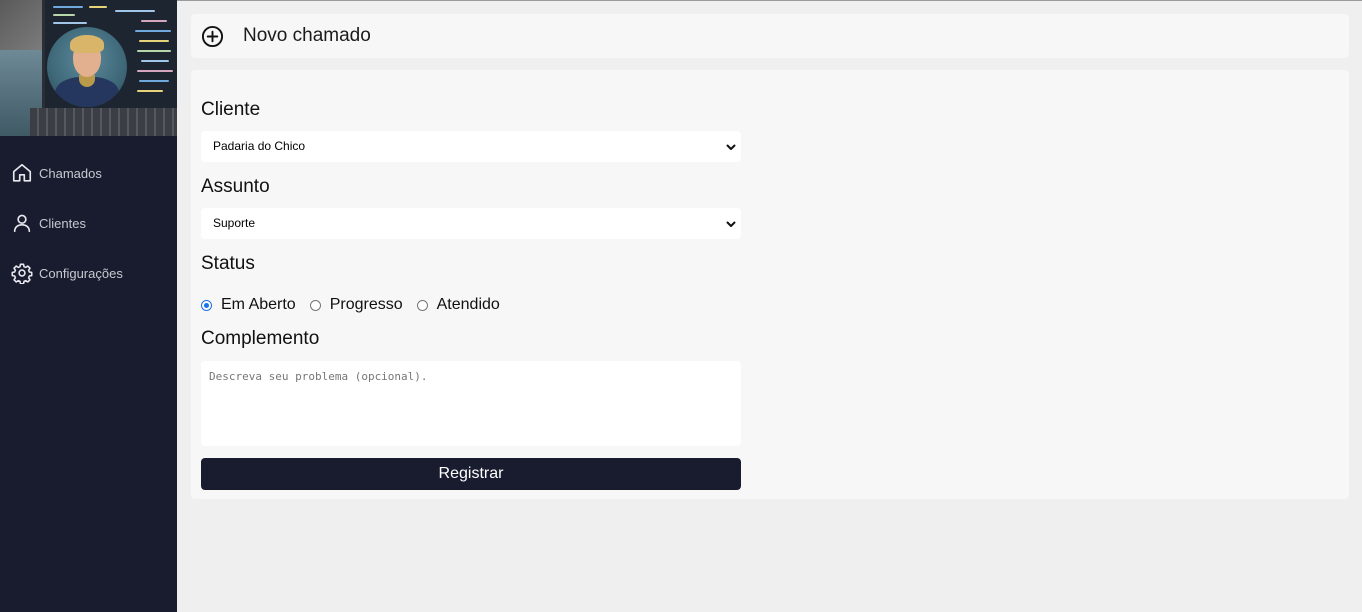 Image resolution: width=1362 pixels, height=612 pixels. I want to click on cliente-select: Padaria do Chico, so click(471, 146).